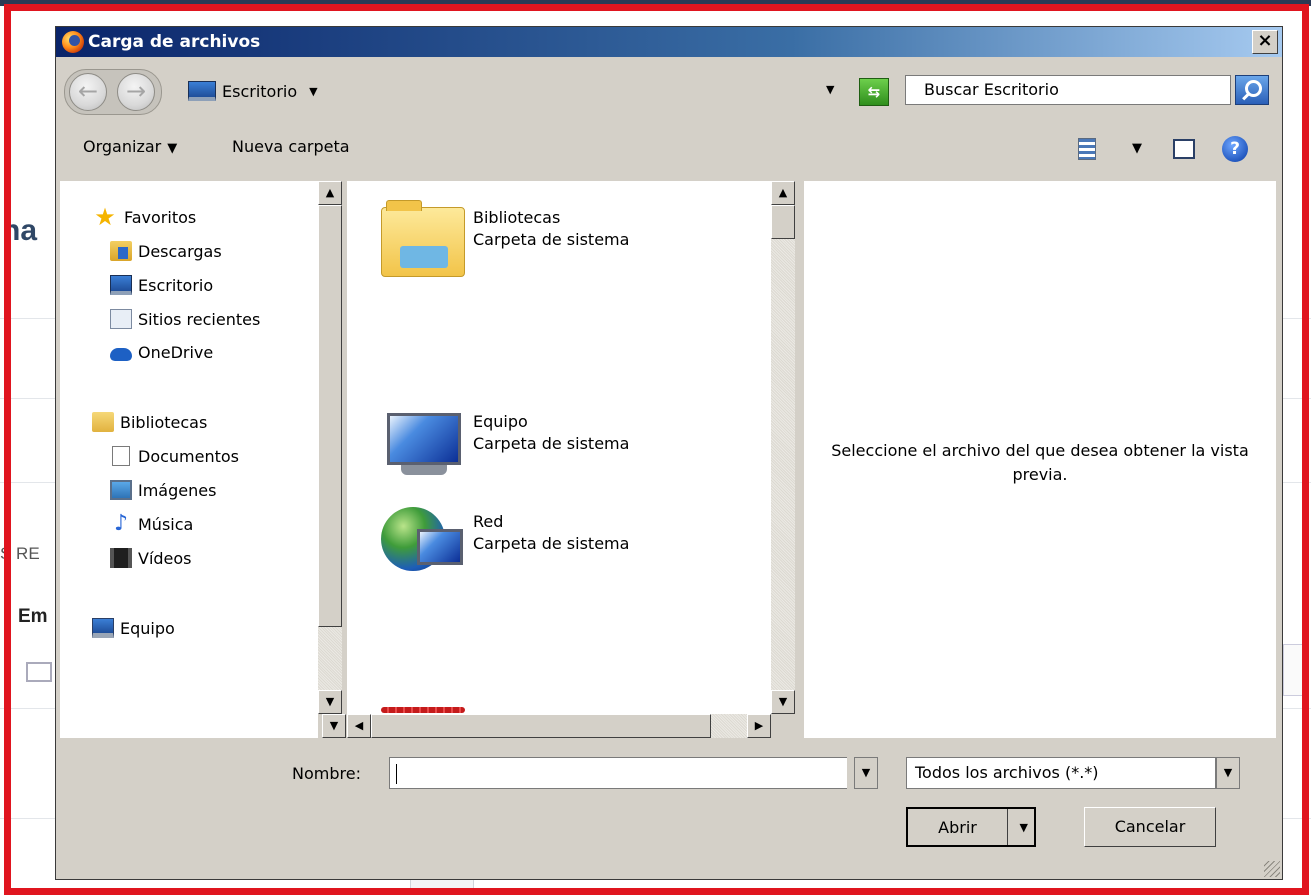  I want to click on nav-item-label: OneDrive, so click(176, 352).